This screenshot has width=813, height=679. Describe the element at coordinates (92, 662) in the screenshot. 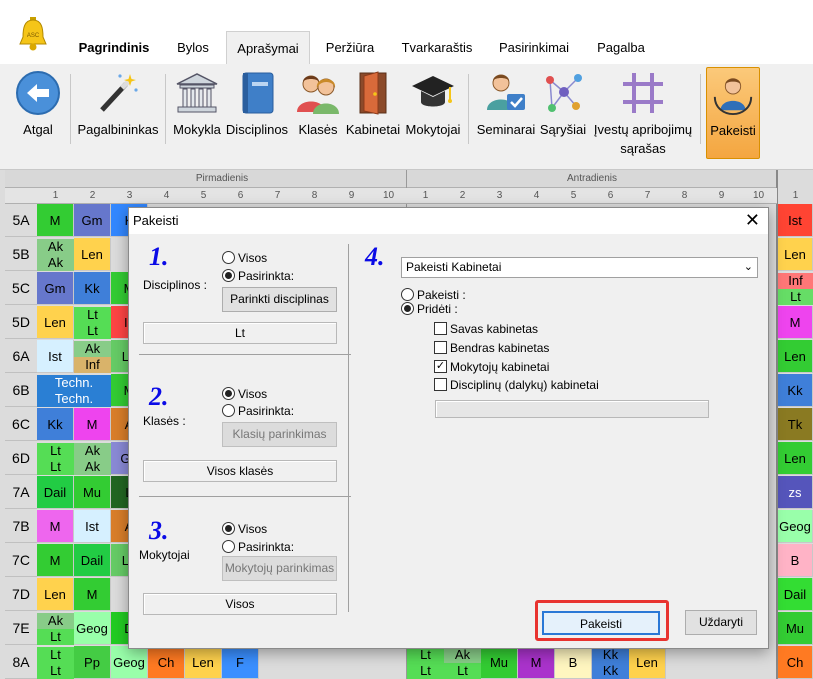

I see `lesson-cell: Pp` at that location.